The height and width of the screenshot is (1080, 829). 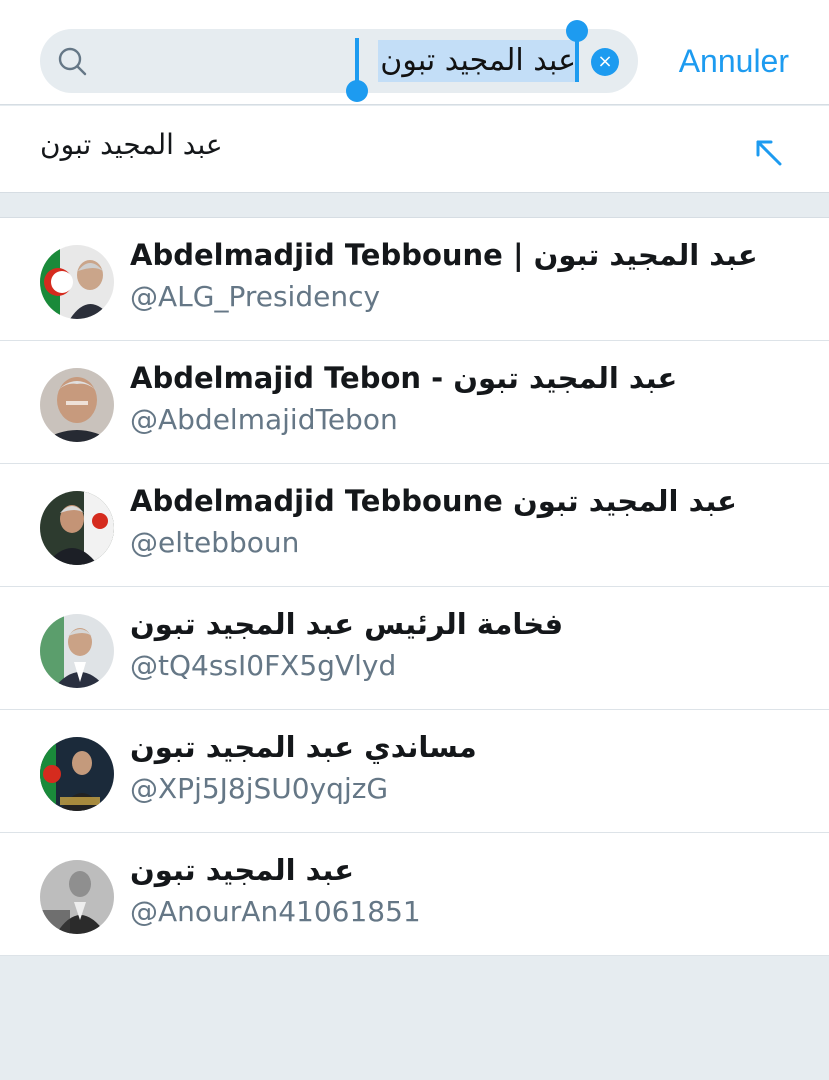 I want to click on clear-search-button: ×, so click(x=605, y=62).